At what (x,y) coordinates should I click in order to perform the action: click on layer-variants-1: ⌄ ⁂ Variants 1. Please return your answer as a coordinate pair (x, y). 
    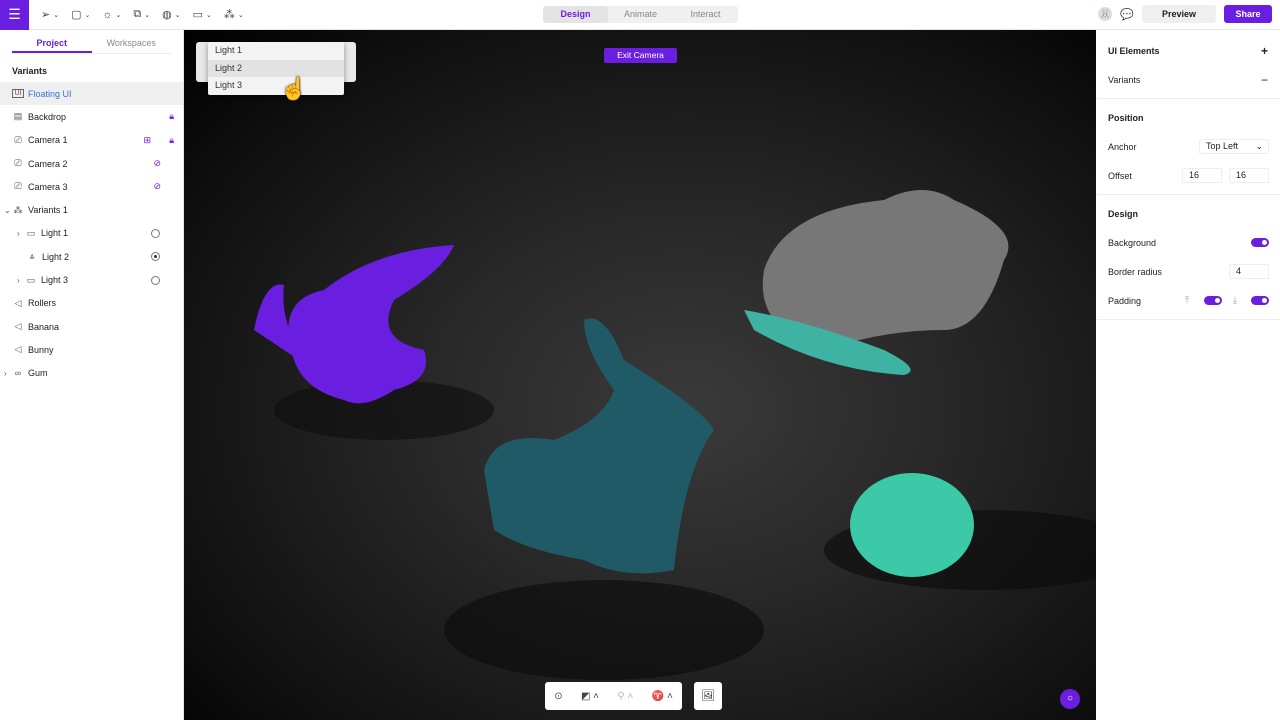
    Looking at the image, I should click on (91, 209).